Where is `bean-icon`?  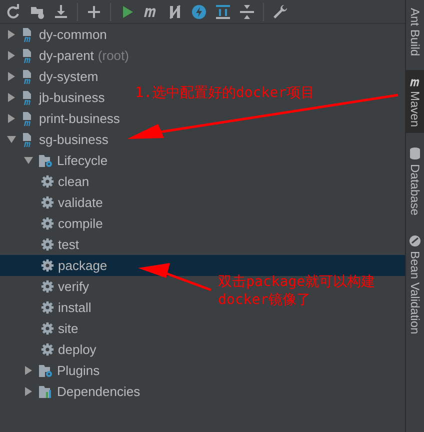
bean-icon is located at coordinates (415, 241).